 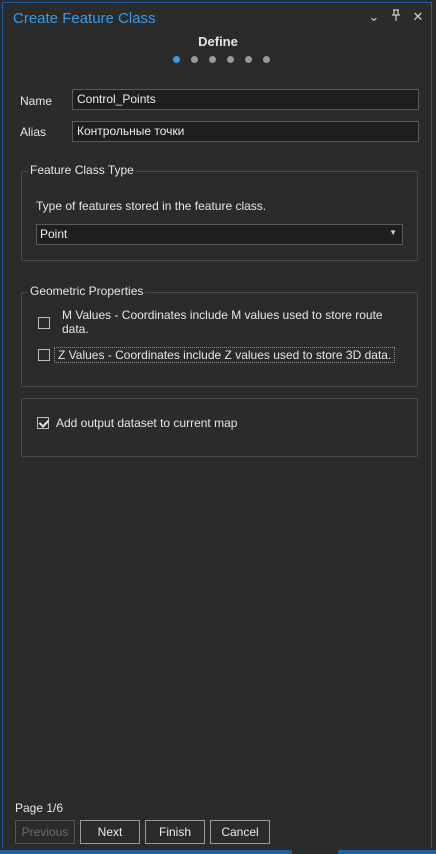 I want to click on step-indicator, so click(x=221, y=59).